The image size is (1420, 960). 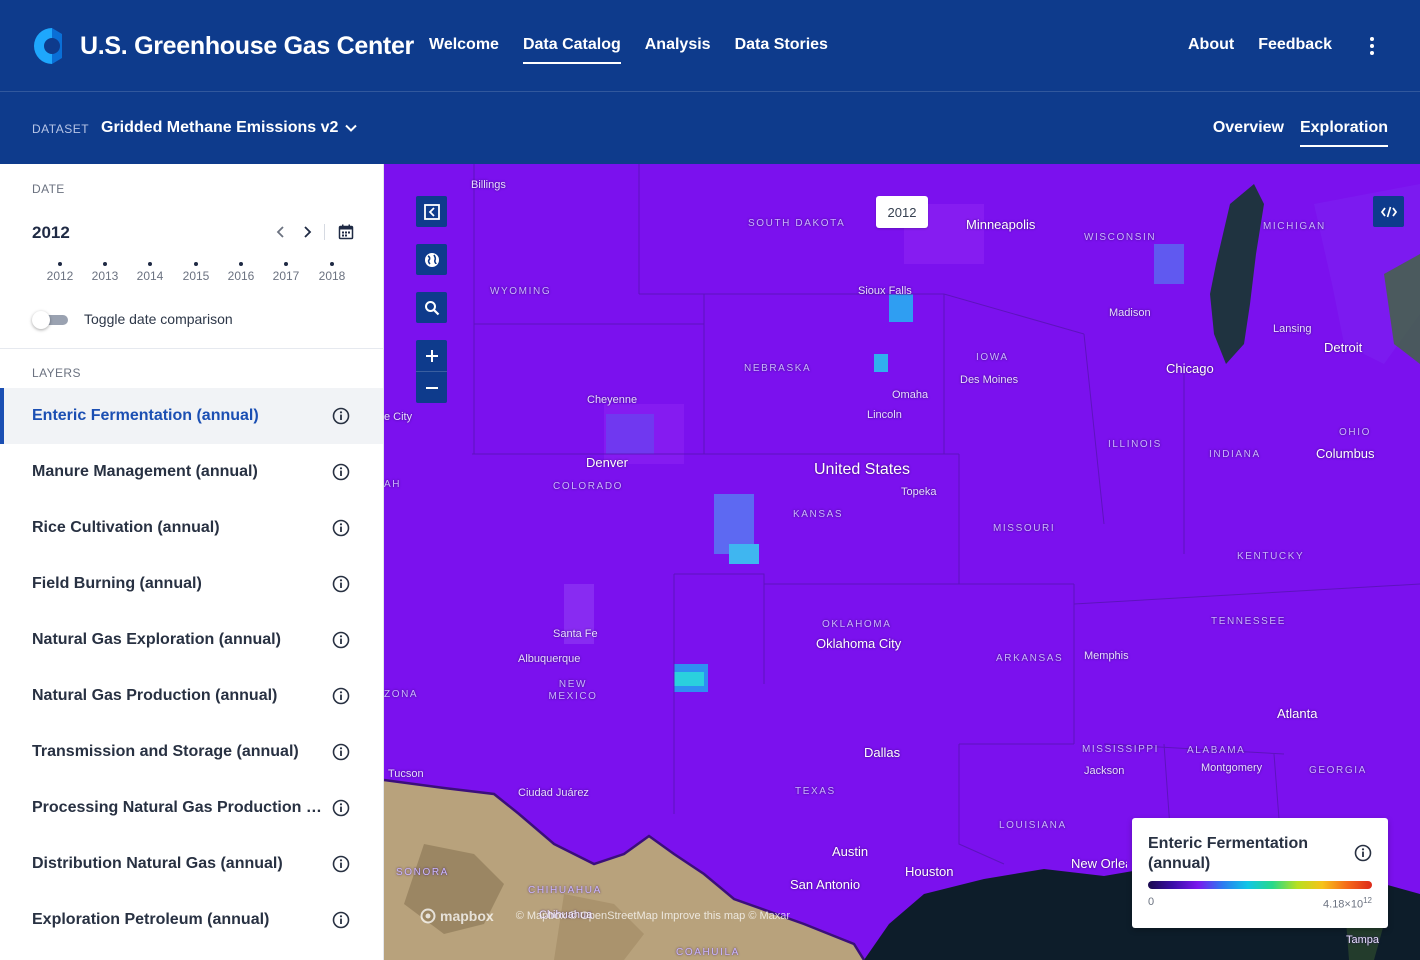 I want to click on prev-date-button, so click(x=281, y=232).